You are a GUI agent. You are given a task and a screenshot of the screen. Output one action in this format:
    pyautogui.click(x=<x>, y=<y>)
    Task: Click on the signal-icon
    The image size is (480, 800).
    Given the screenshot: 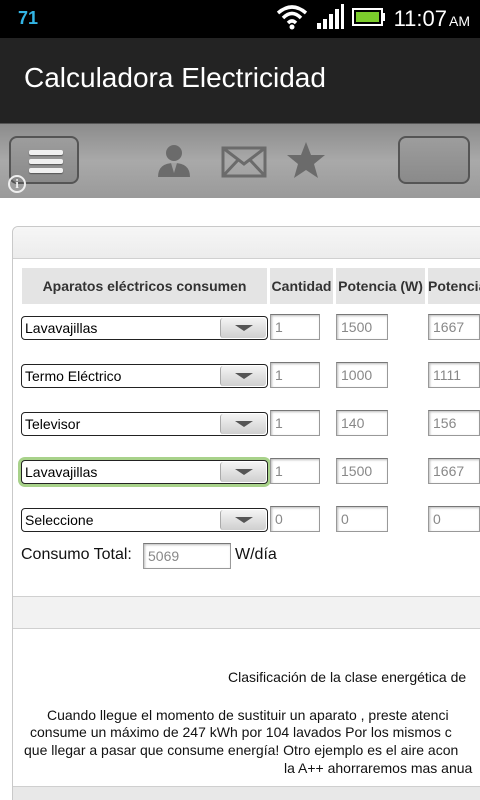 What is the action you would take?
    pyautogui.click(x=330, y=19)
    